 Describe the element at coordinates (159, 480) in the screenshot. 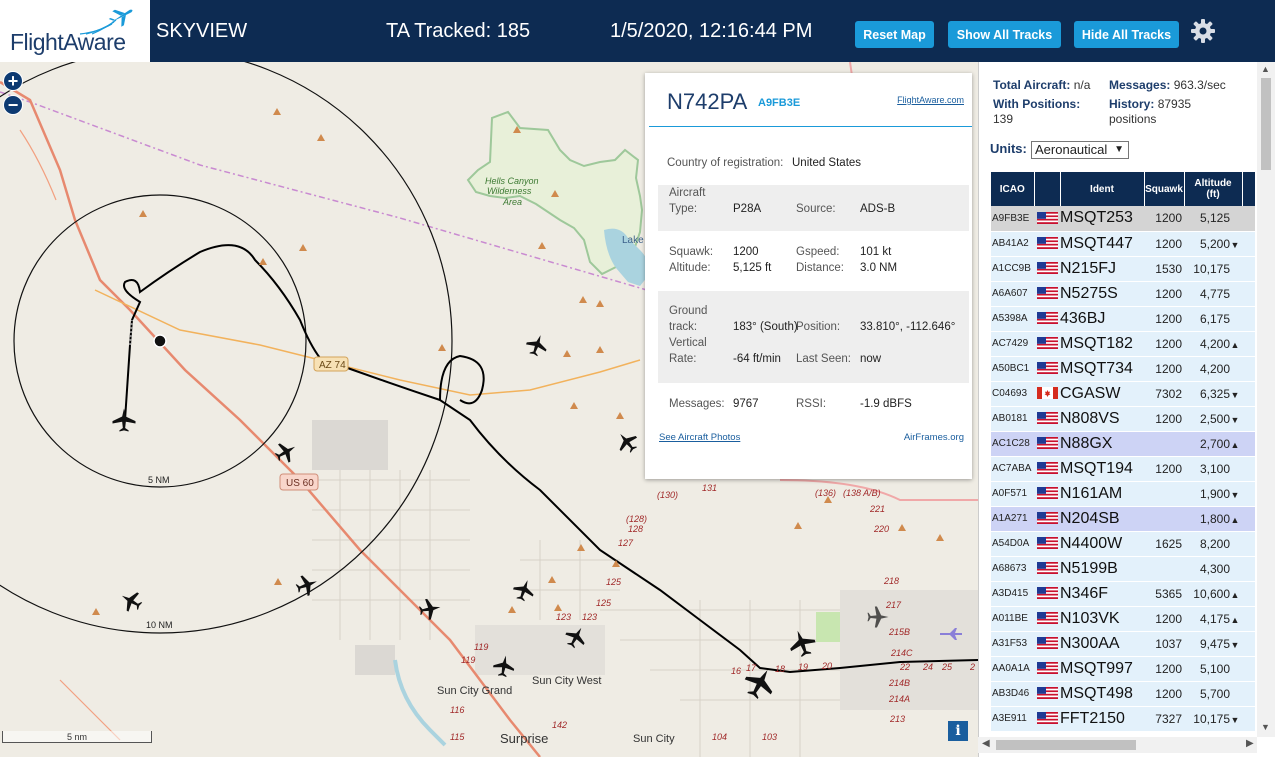

I see `ring-label-5nm: 5 NM` at that location.